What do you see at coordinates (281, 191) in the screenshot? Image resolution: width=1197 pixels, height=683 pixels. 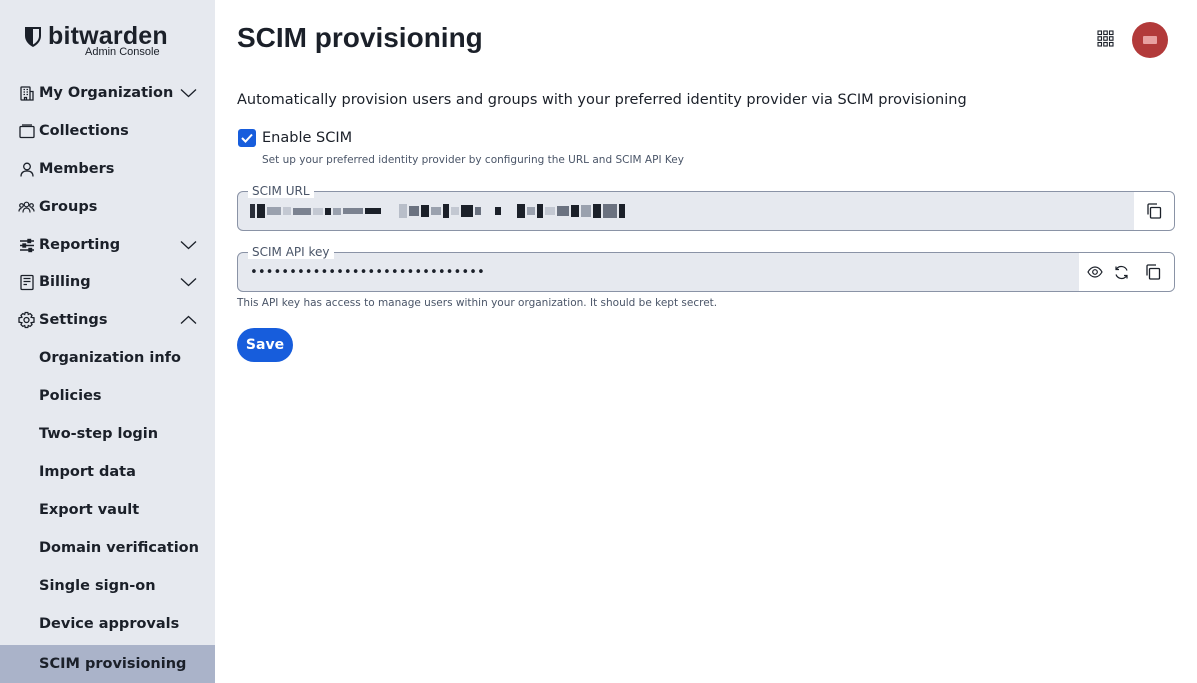 I see `scim-url-label: SCIM URL` at bounding box center [281, 191].